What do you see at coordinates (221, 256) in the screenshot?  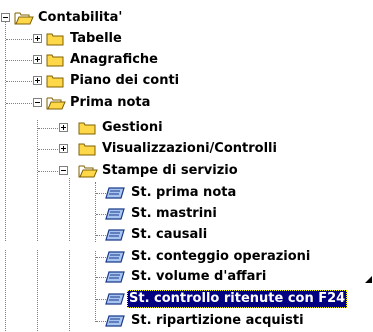 I see `tree-label: St. conteggio operazioni` at bounding box center [221, 256].